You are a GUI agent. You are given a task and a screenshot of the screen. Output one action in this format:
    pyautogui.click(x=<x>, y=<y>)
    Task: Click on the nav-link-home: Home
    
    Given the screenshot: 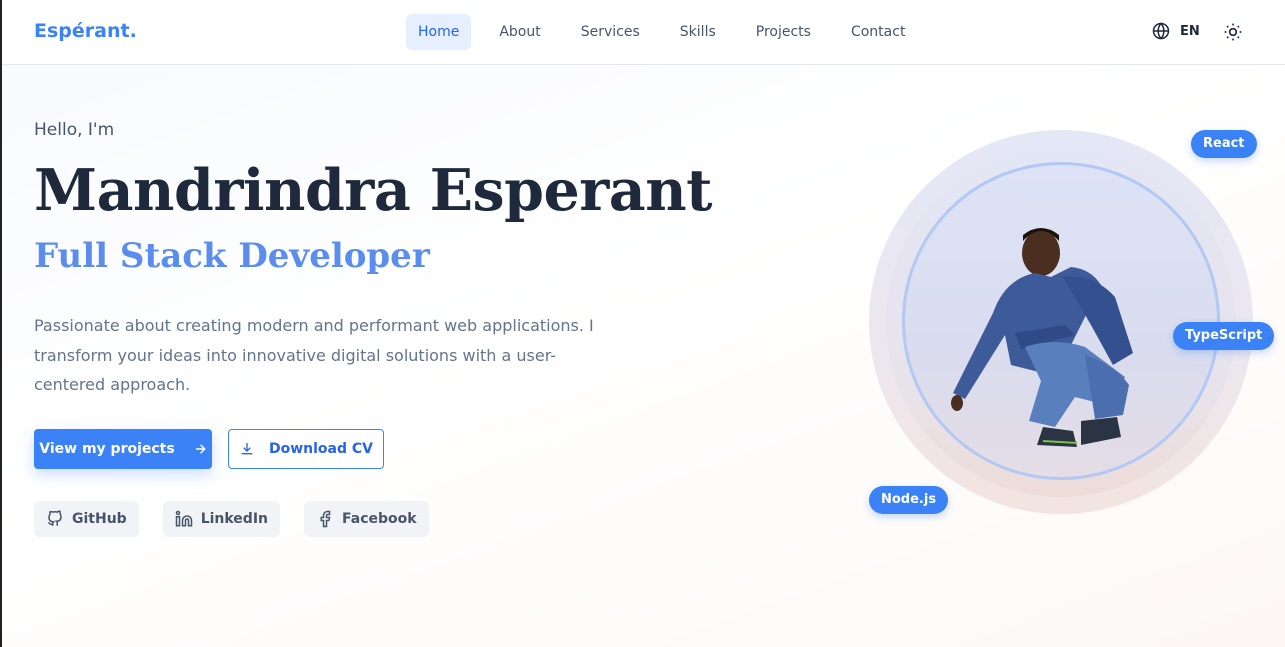 What is the action you would take?
    pyautogui.click(x=439, y=32)
    